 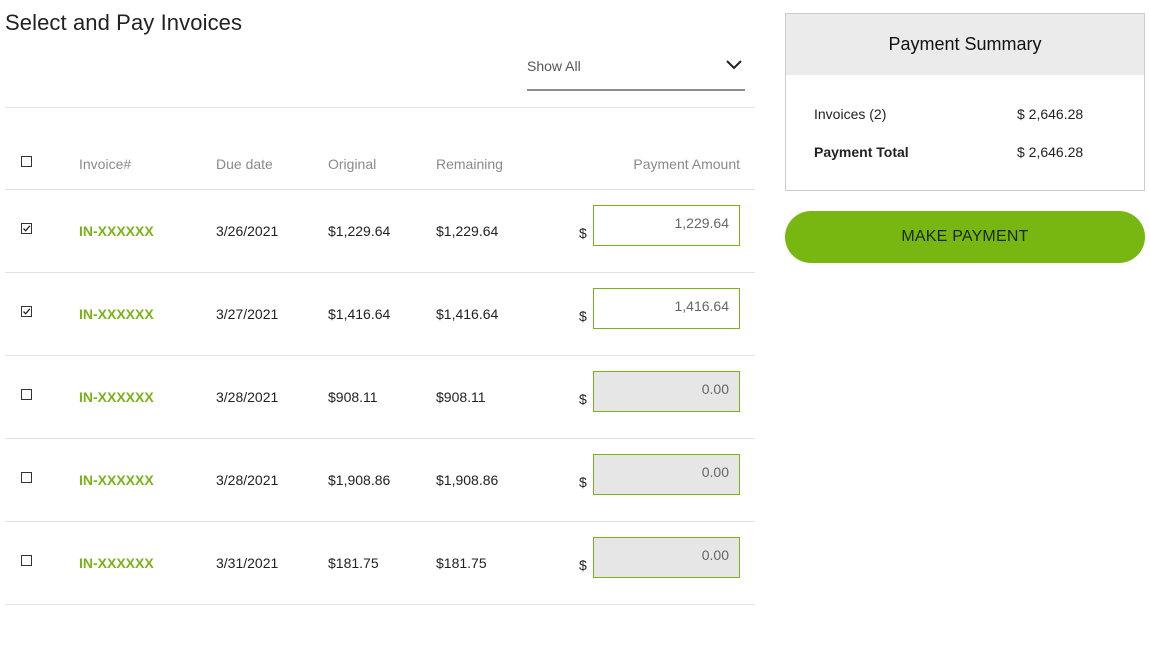 What do you see at coordinates (467, 480) in the screenshot?
I see `remaining-amount: $1,908.86` at bounding box center [467, 480].